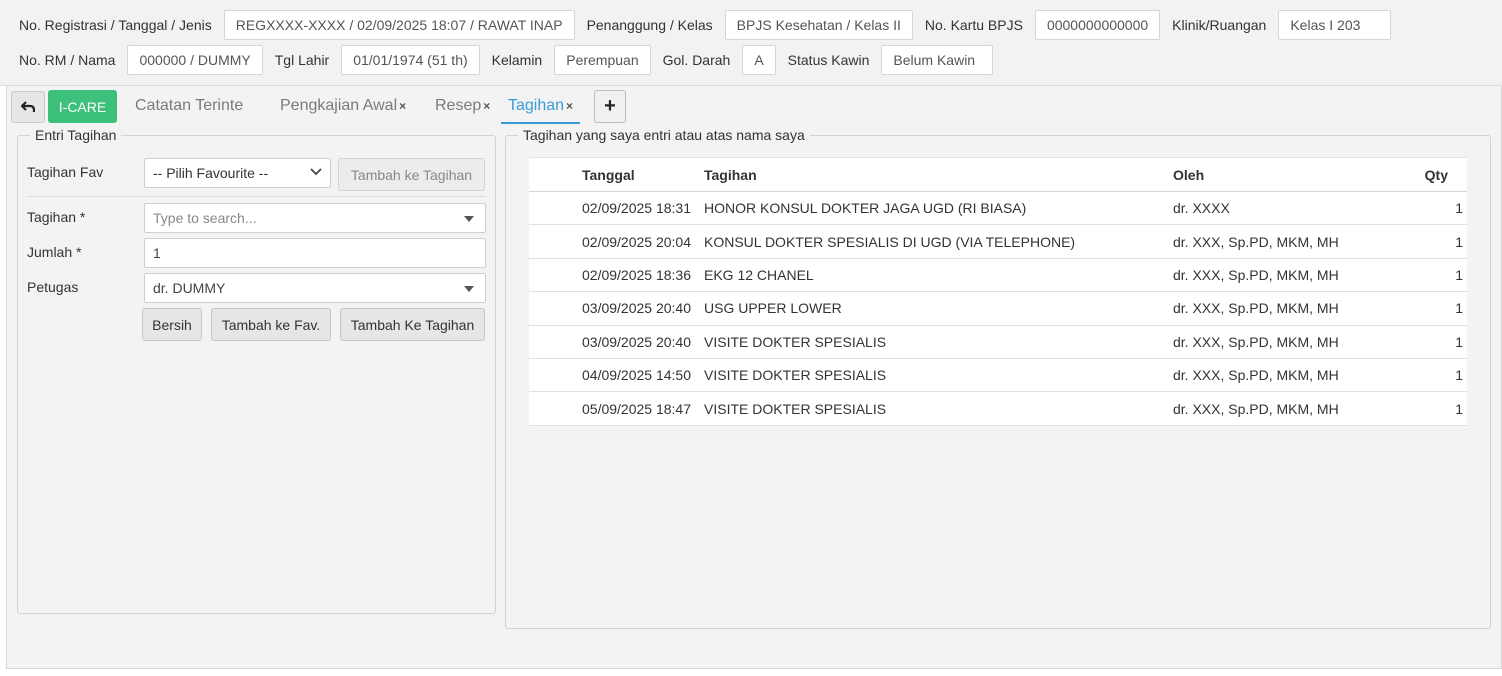 The image size is (1502, 676). Describe the element at coordinates (211, 173) in the screenshot. I see `favourite-select-value: -- Pilih Favourite --` at that location.